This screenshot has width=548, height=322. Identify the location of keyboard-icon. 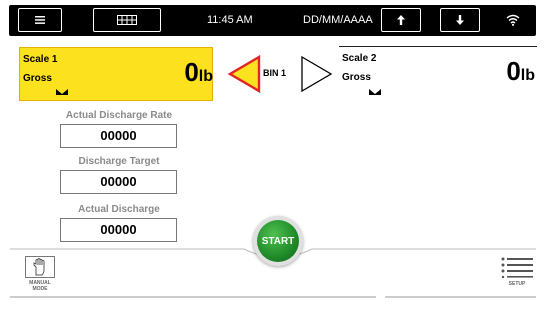
(127, 20).